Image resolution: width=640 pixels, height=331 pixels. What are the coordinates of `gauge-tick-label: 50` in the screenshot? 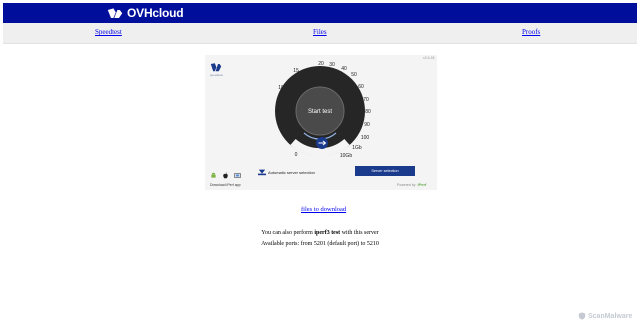 It's located at (354, 75).